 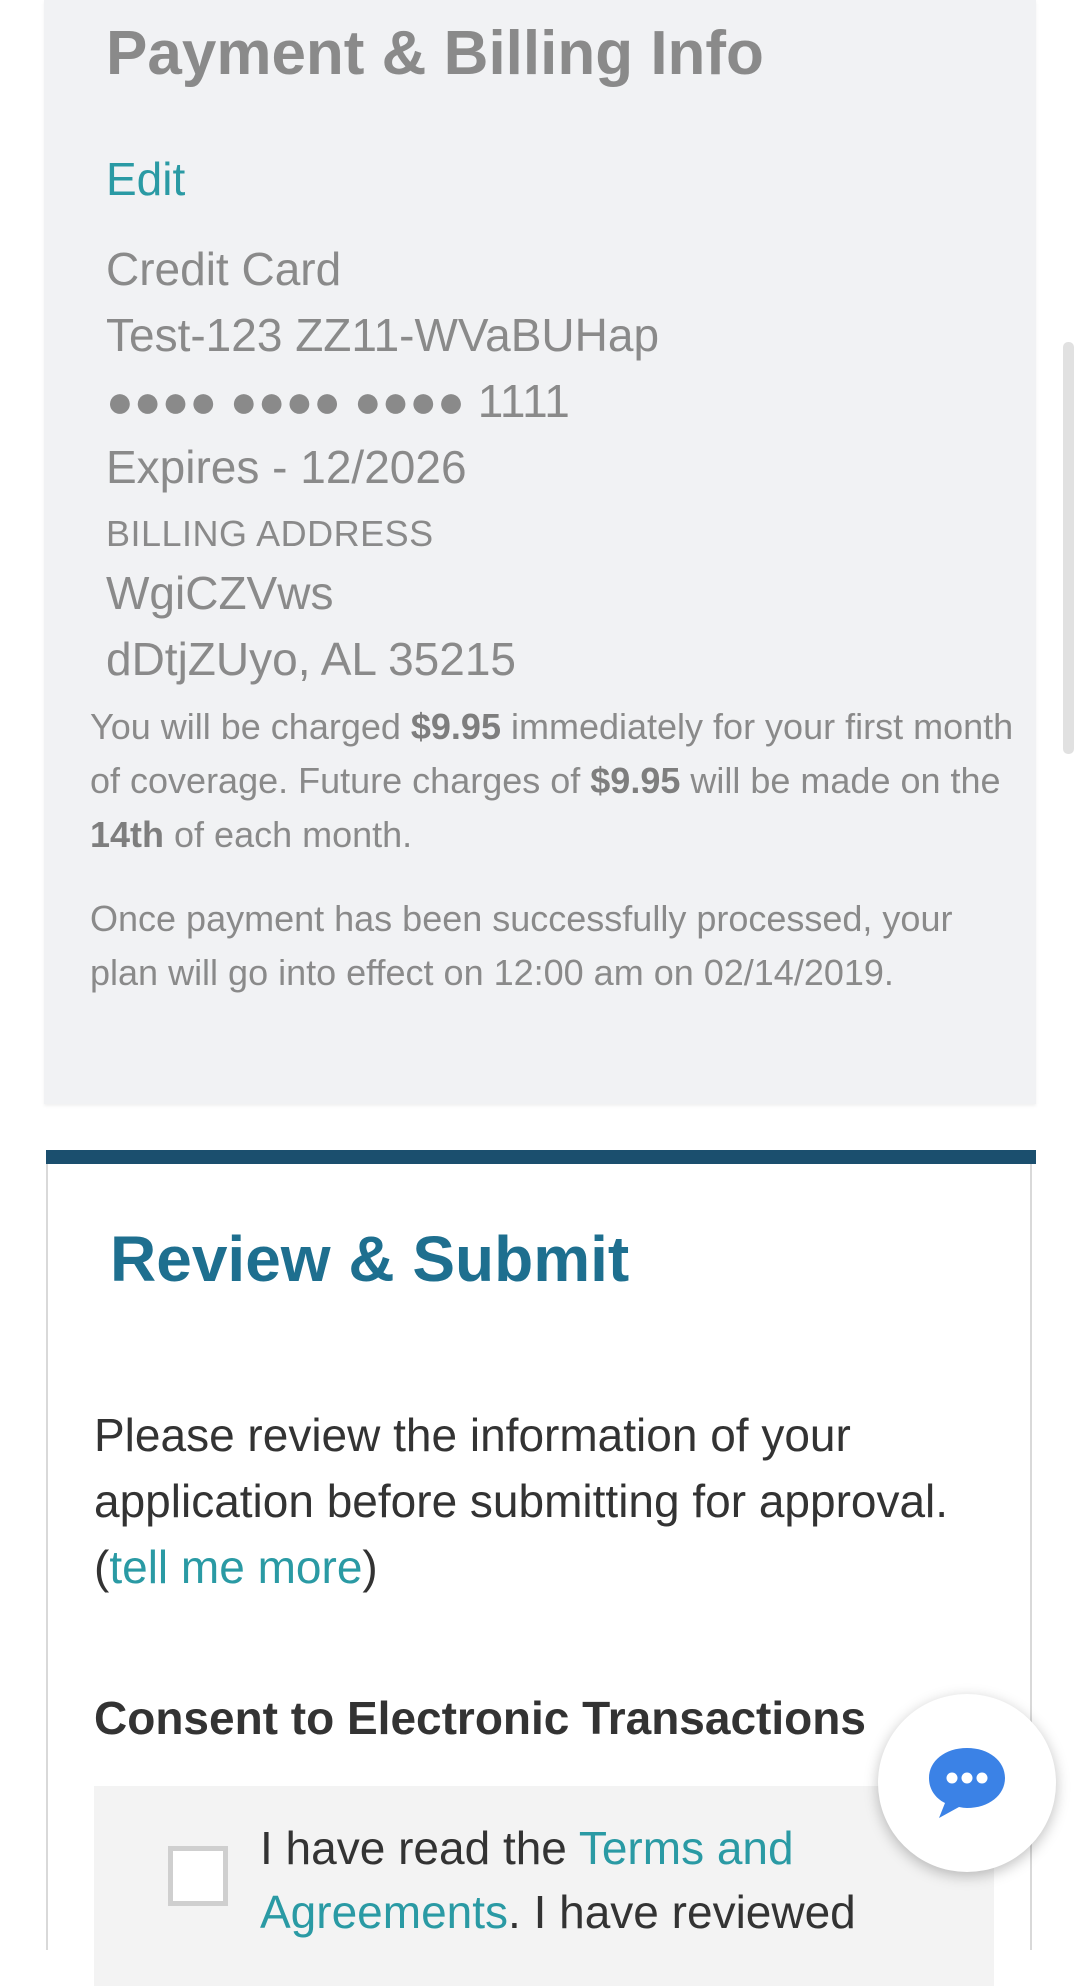 I want to click on consent-checkbox, so click(x=198, y=1876).